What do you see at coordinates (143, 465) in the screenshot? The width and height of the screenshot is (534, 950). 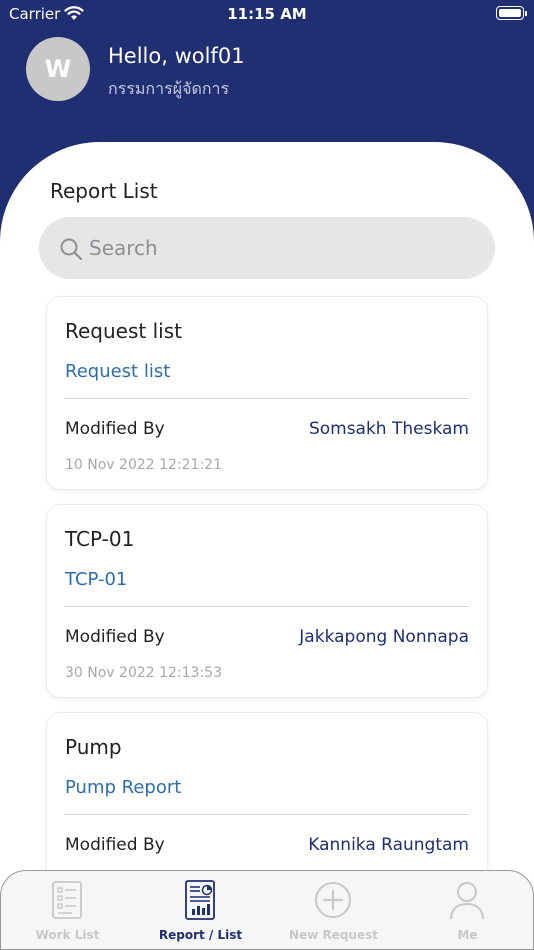 I see `modified-date: 10 Nov 2022 12:21:21` at bounding box center [143, 465].